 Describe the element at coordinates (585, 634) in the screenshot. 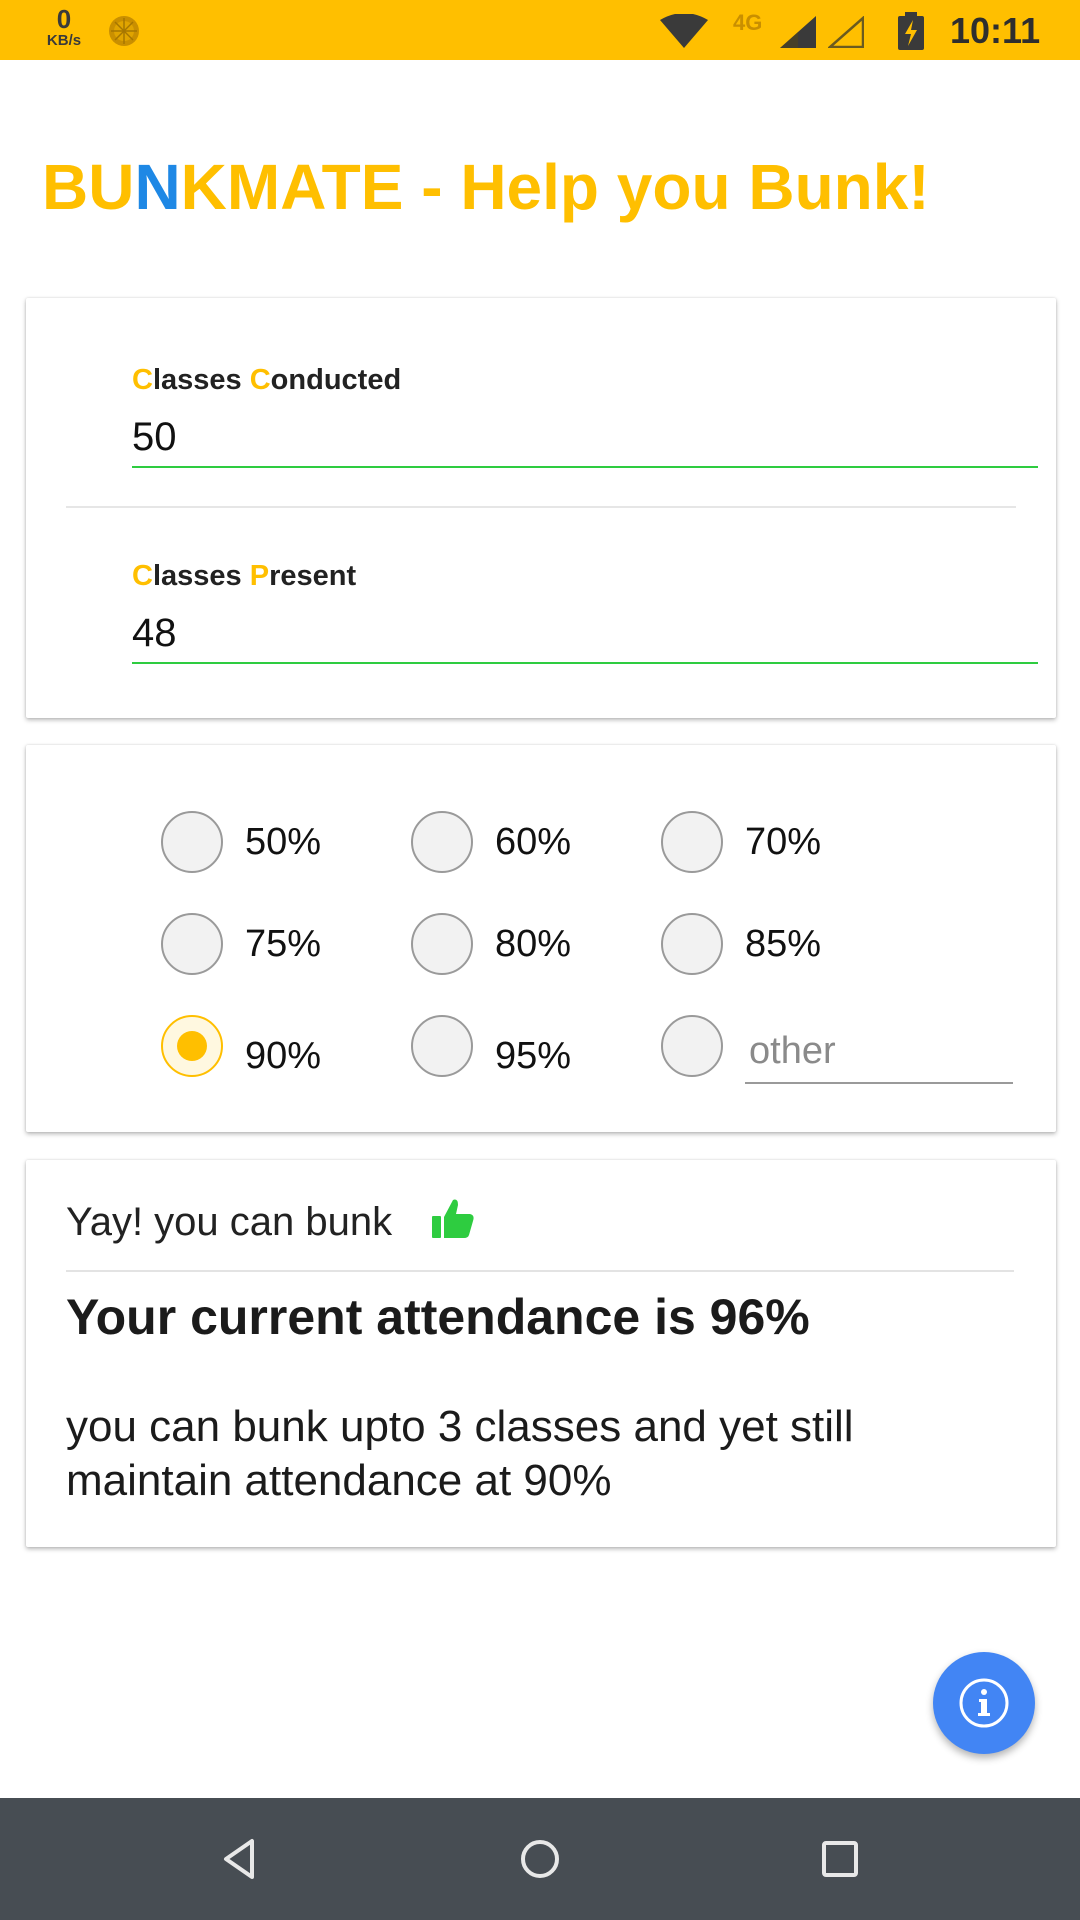

I see `classes-present-input` at that location.